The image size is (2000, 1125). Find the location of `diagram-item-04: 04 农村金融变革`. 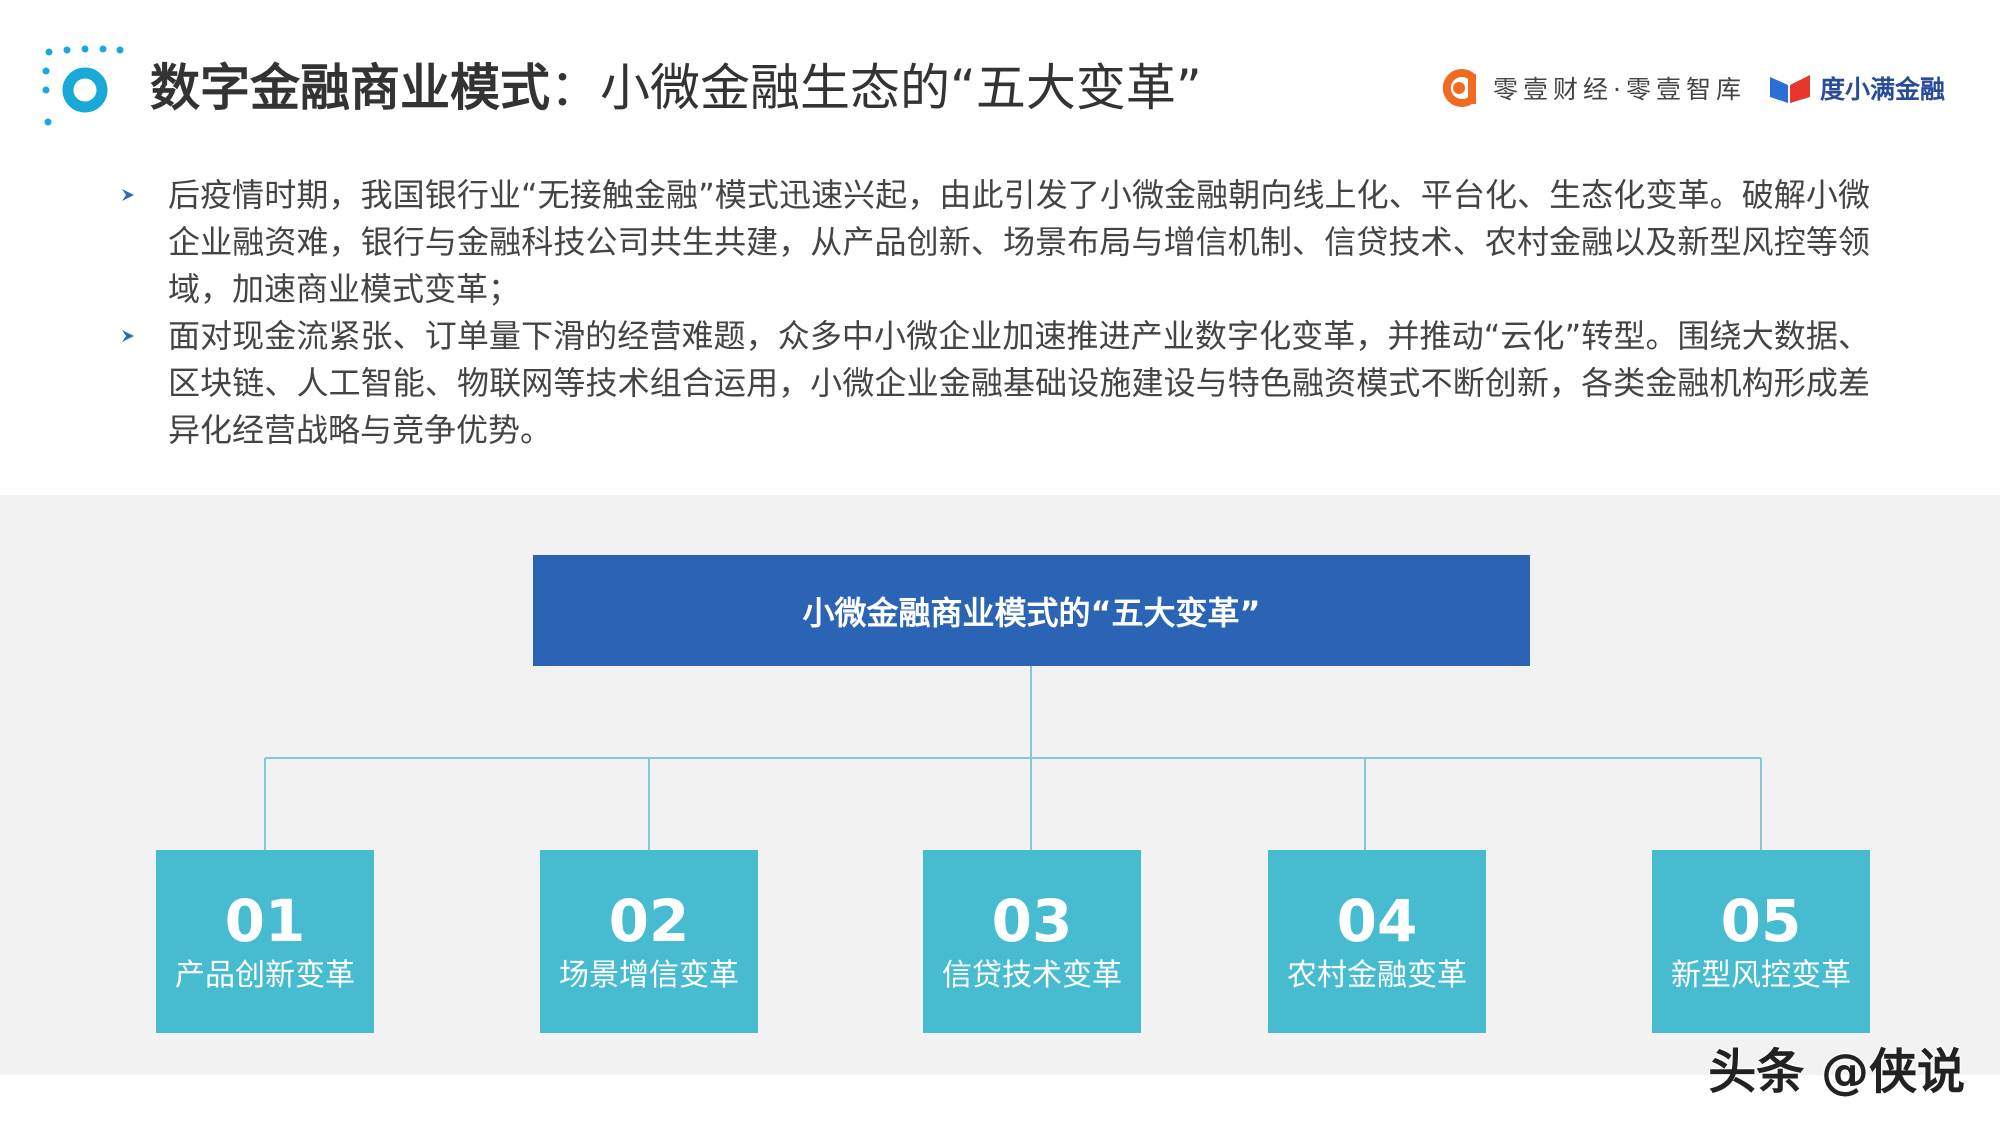

diagram-item-04: 04 农村金融变革 is located at coordinates (1377, 941).